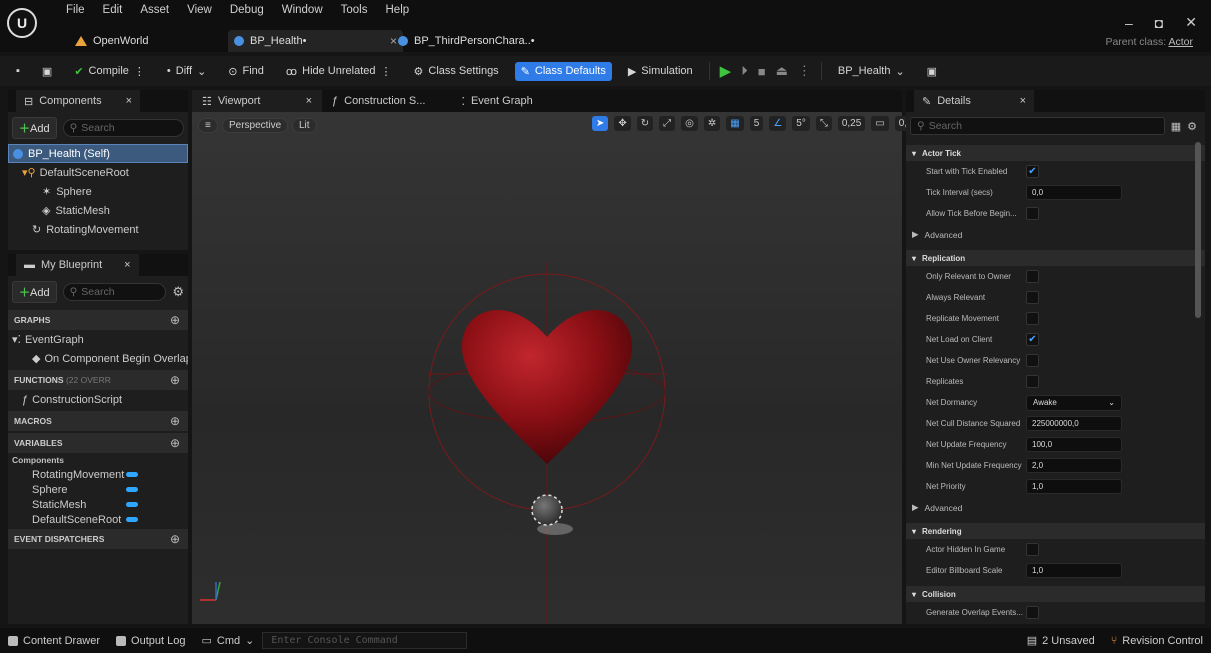  I want to click on coordinate-space-icon: ◎, so click(689, 123).